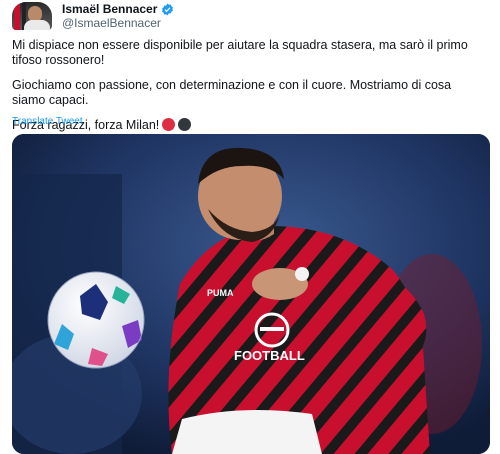 The image size is (500, 454). What do you see at coordinates (109, 9) in the screenshot?
I see `author-display-name: Ismaël Bennacer` at bounding box center [109, 9].